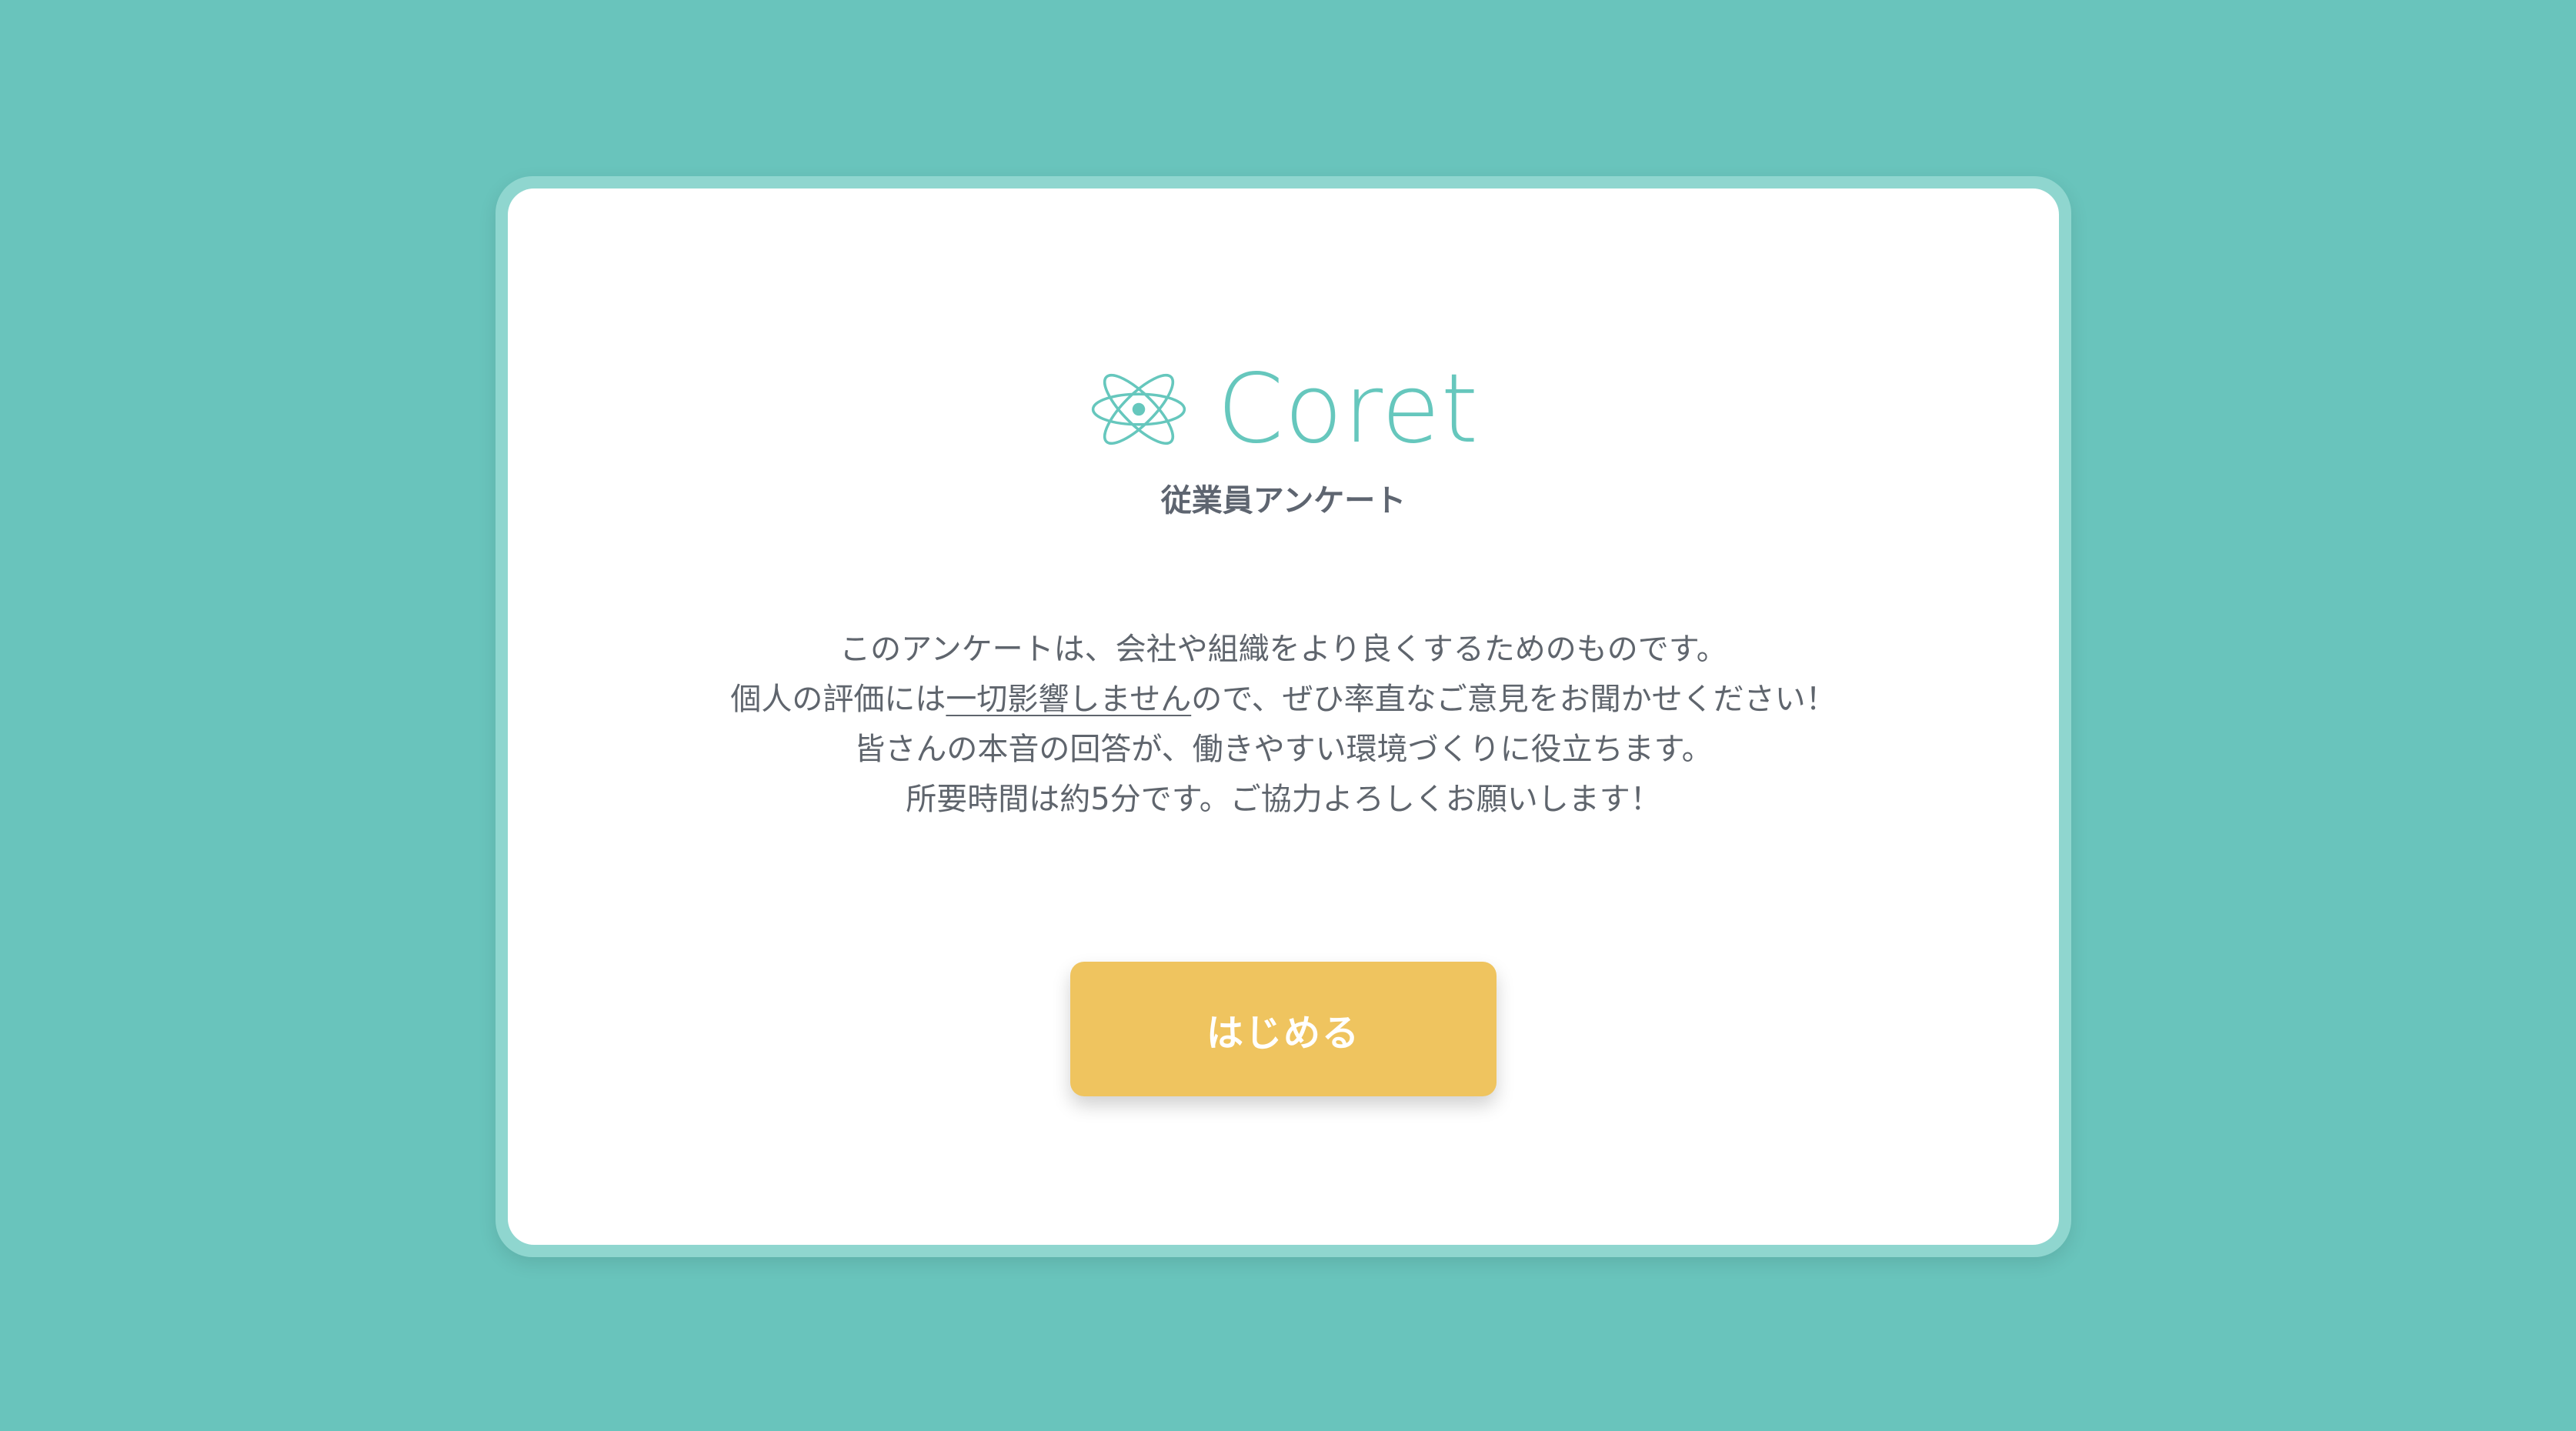  What do you see at coordinates (1348, 409) in the screenshot?
I see `brand-name: Coret` at bounding box center [1348, 409].